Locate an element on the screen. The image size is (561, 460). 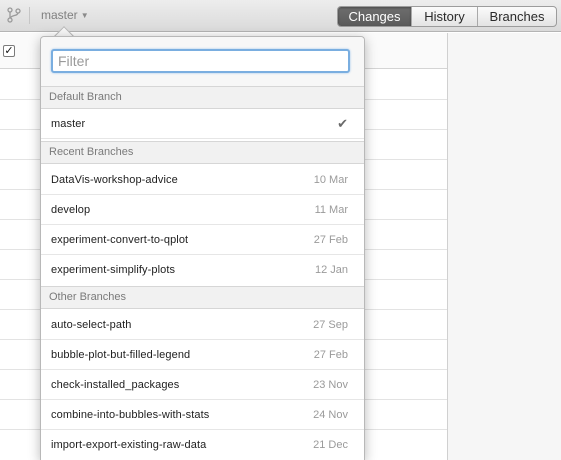
section-default-branch: Default Branch is located at coordinates (202, 97).